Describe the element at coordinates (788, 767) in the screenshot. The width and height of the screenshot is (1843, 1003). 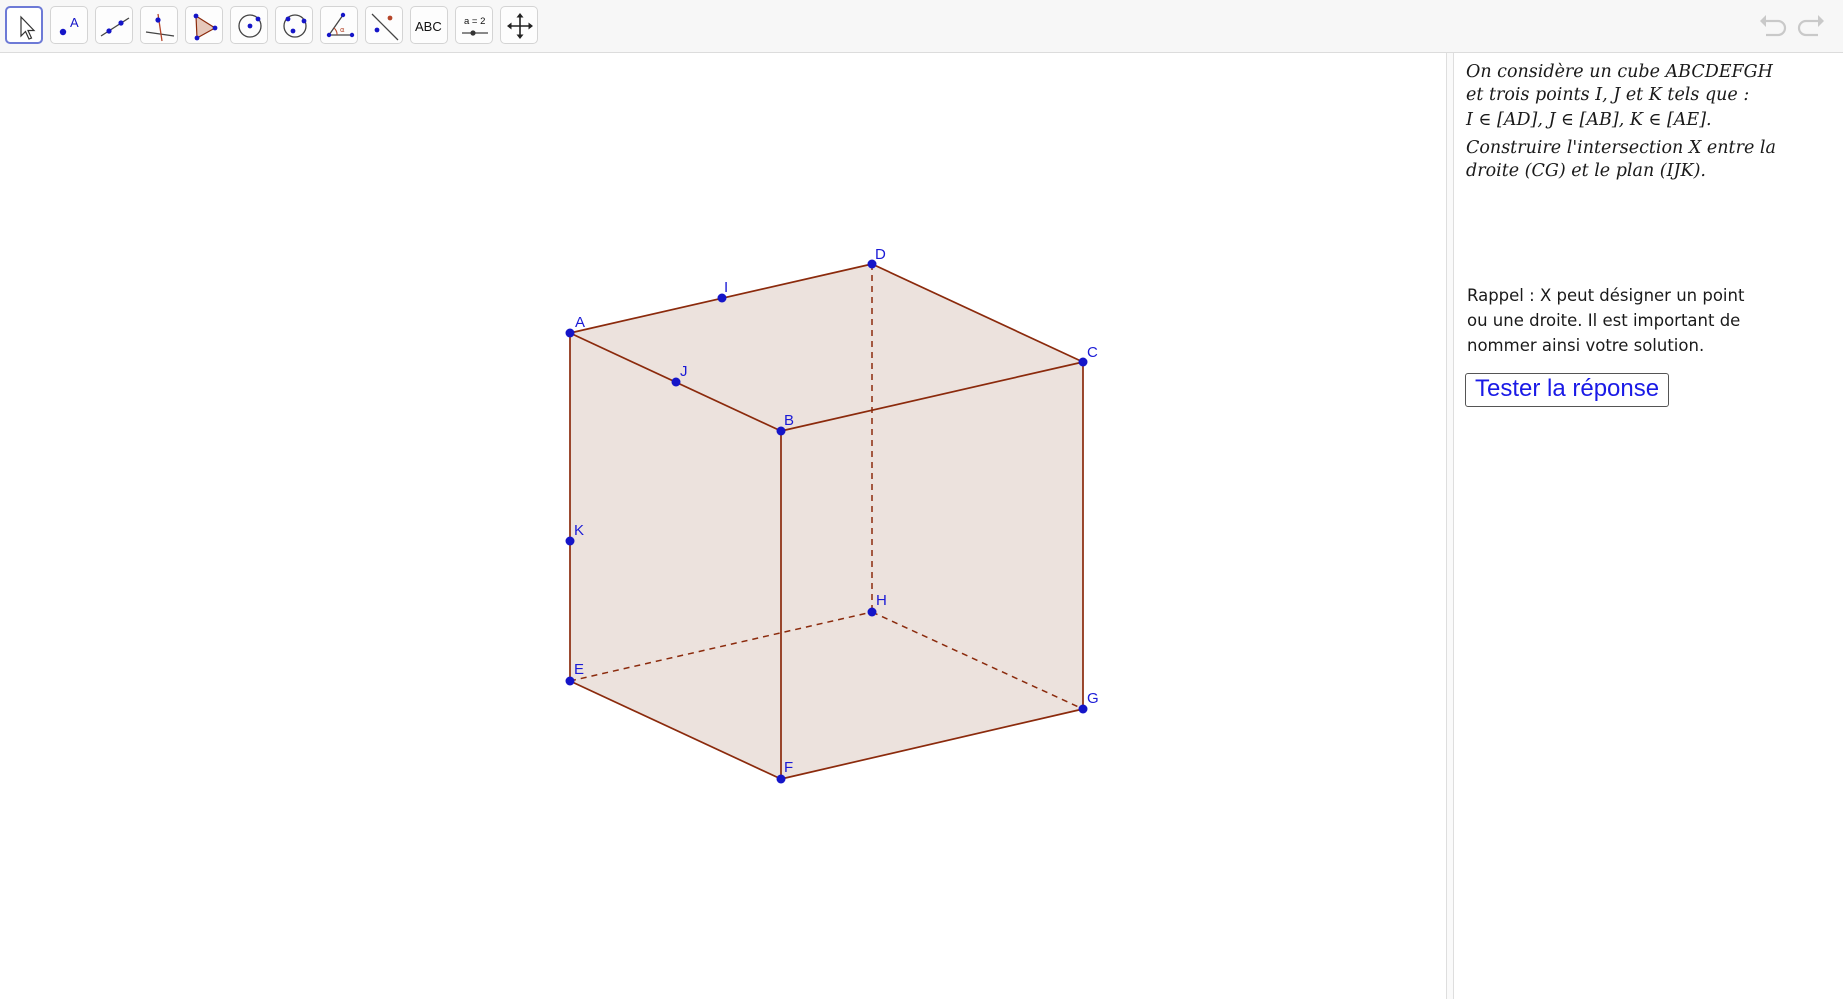
I see `label-F: F` at that location.